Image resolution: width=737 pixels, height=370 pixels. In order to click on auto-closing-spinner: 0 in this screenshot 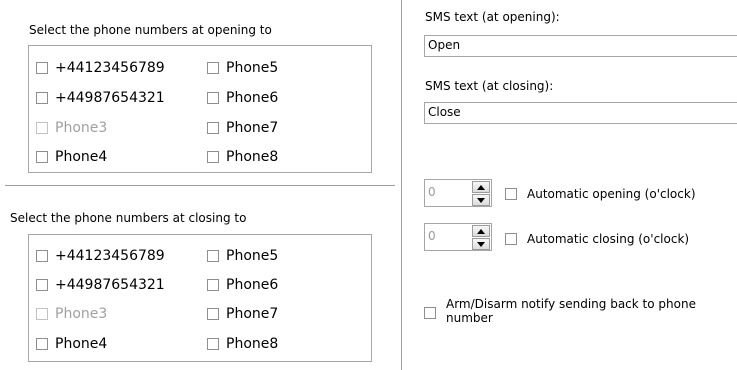, I will do `click(458, 237)`.